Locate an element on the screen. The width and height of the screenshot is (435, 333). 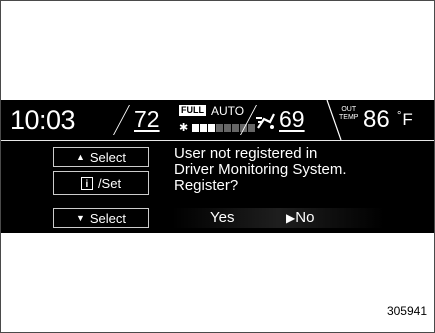
divider-slash is located at coordinates (121, 120).